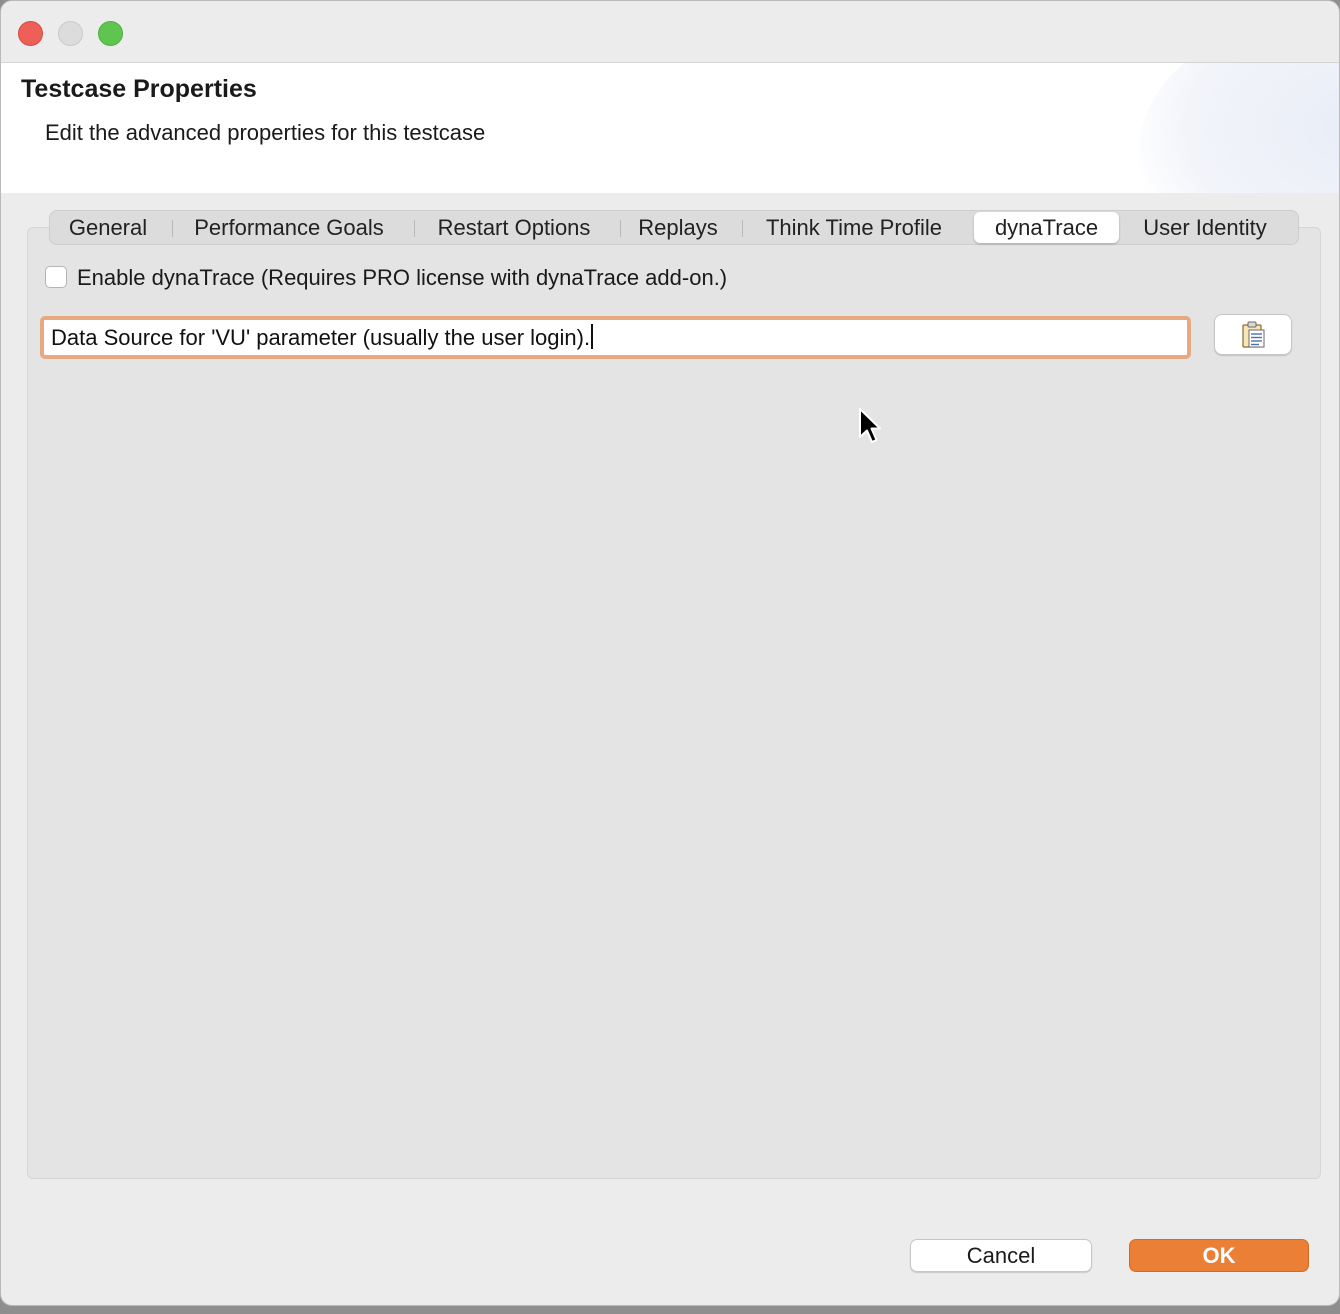 This screenshot has height=1314, width=1340. Describe the element at coordinates (30, 33) in the screenshot. I see `close-window-button` at that location.